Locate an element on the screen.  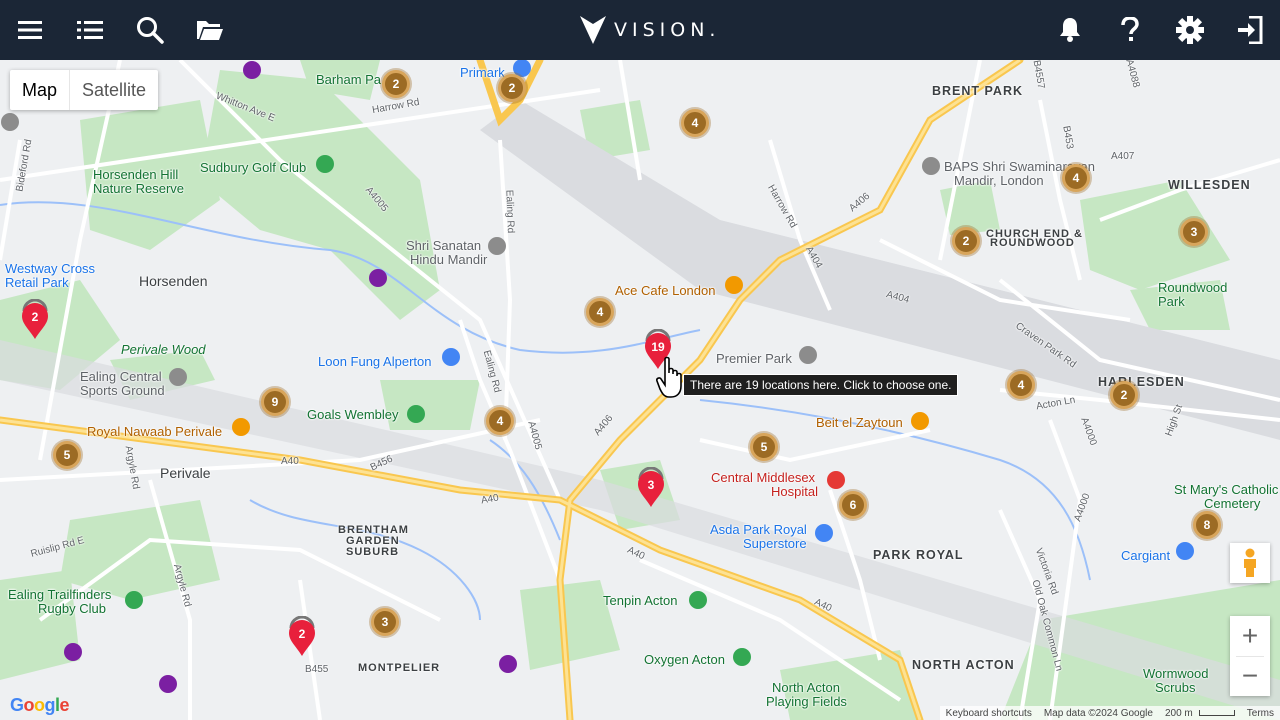
label-cargiant: Cargiant is located at coordinates (1146, 555).